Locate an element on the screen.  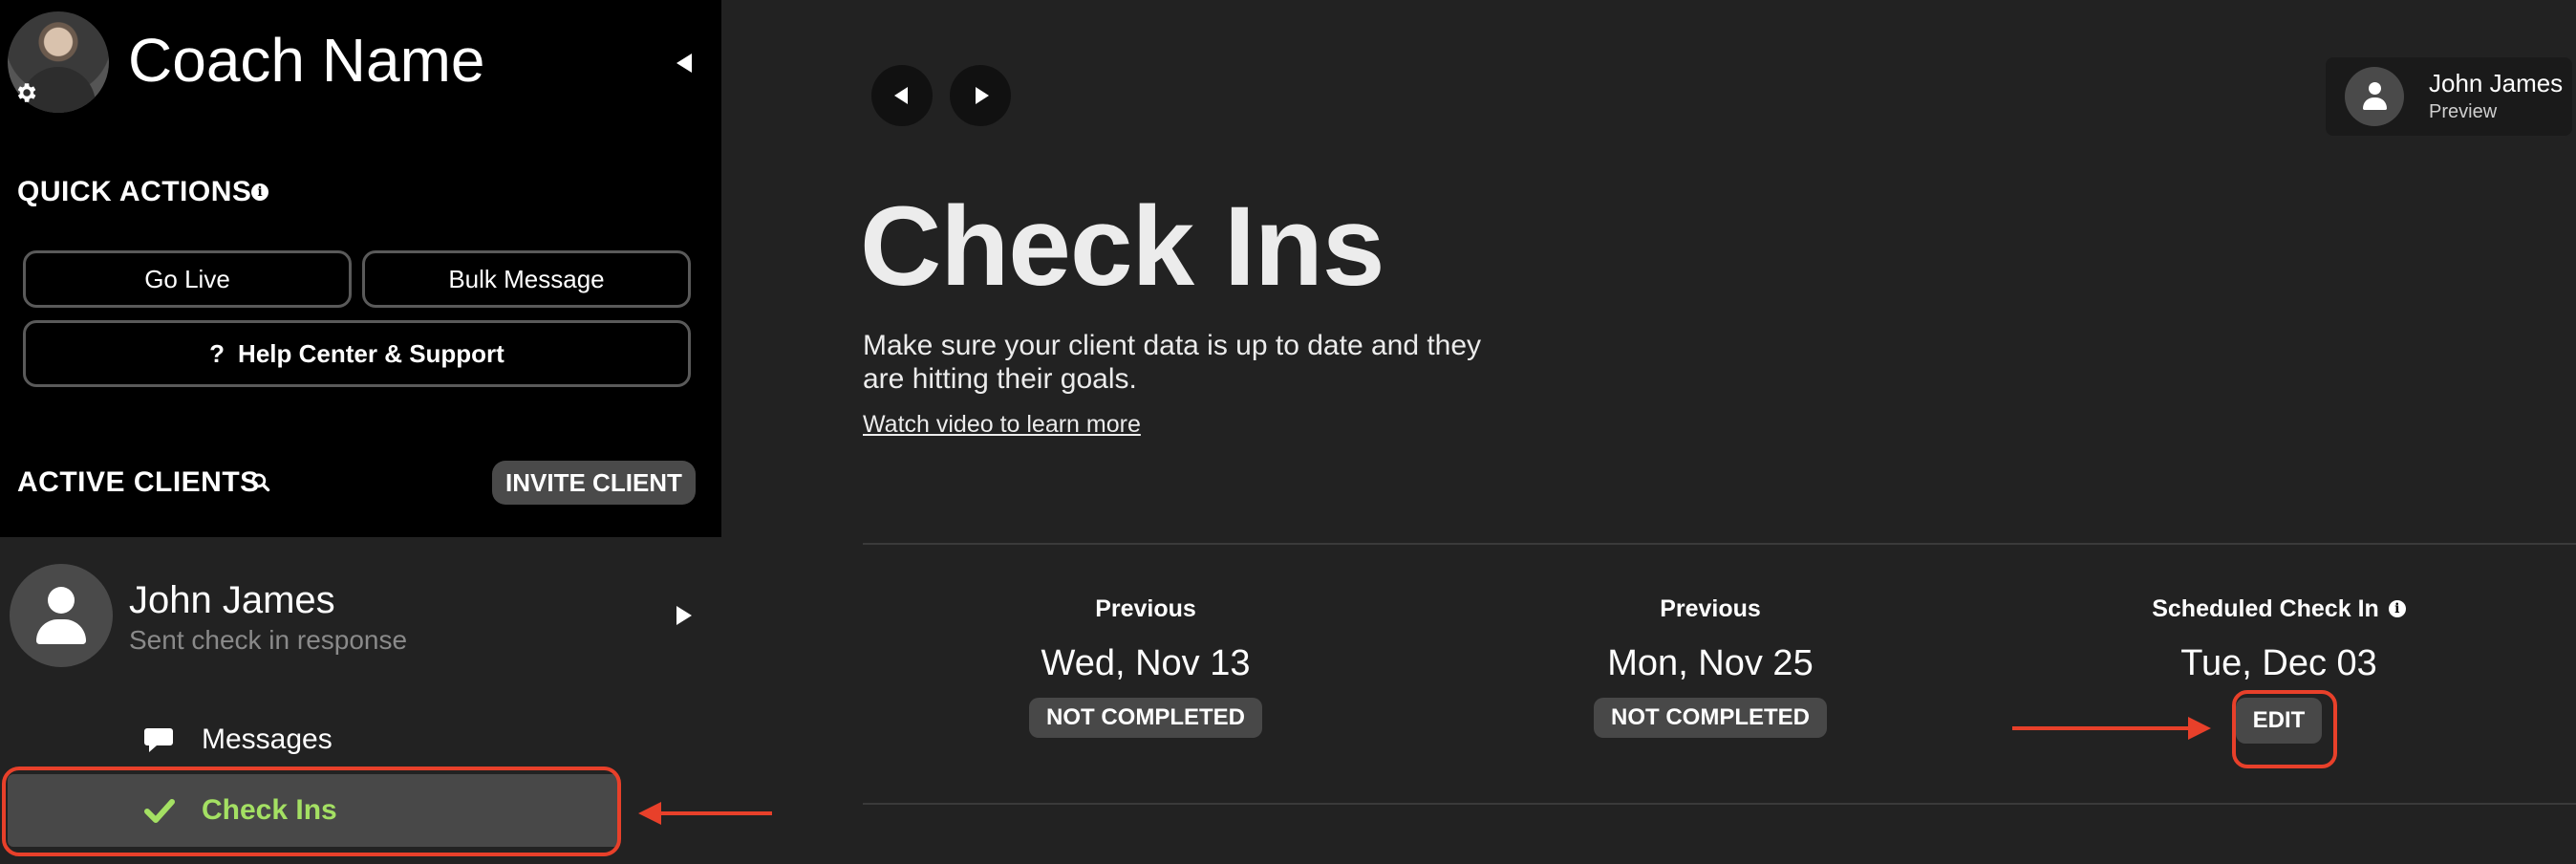
check-in-scheduled: Scheduled Check In i Tue, Dec 03 EDIT is located at coordinates (2279, 668).